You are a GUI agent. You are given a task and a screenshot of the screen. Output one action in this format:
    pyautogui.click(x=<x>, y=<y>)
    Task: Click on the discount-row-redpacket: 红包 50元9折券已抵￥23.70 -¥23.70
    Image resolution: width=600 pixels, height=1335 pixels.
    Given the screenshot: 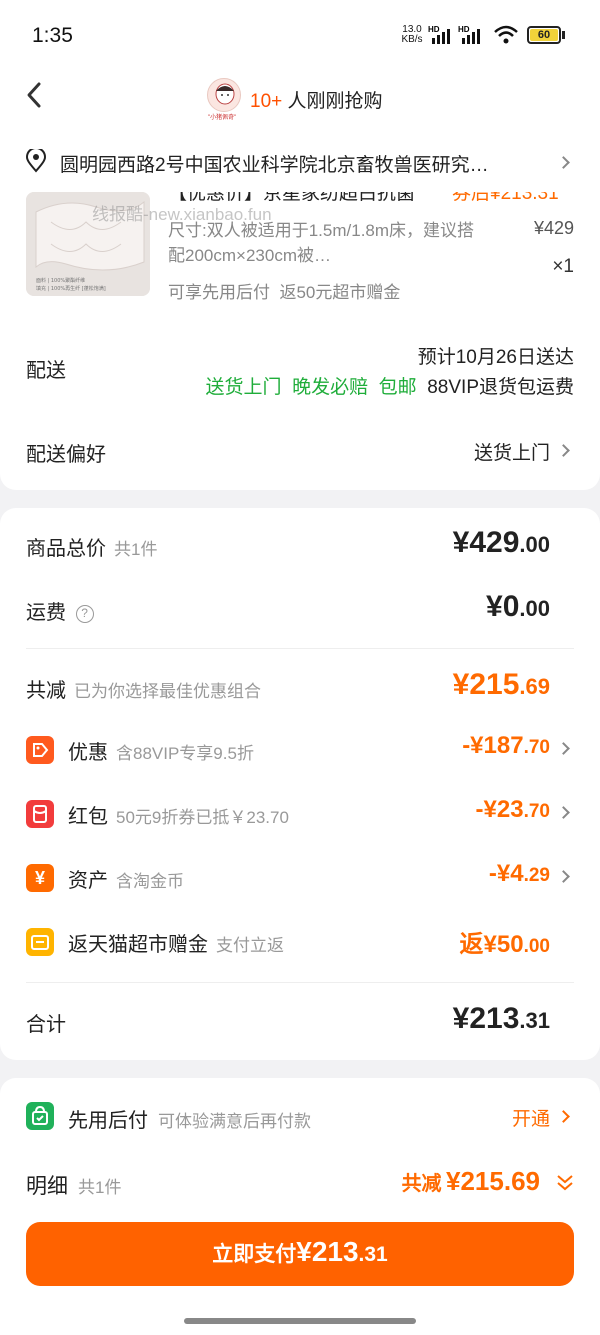 What is the action you would take?
    pyautogui.click(x=300, y=814)
    